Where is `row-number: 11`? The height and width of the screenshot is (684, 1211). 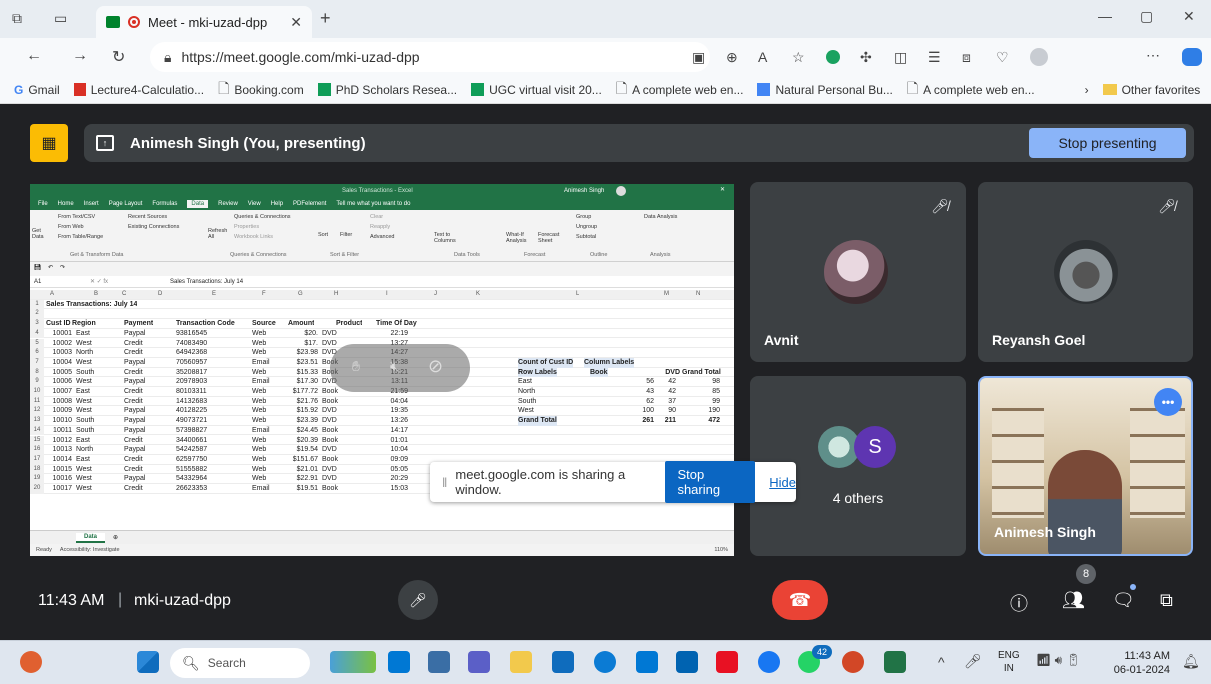 row-number: 11 is located at coordinates (37, 401).